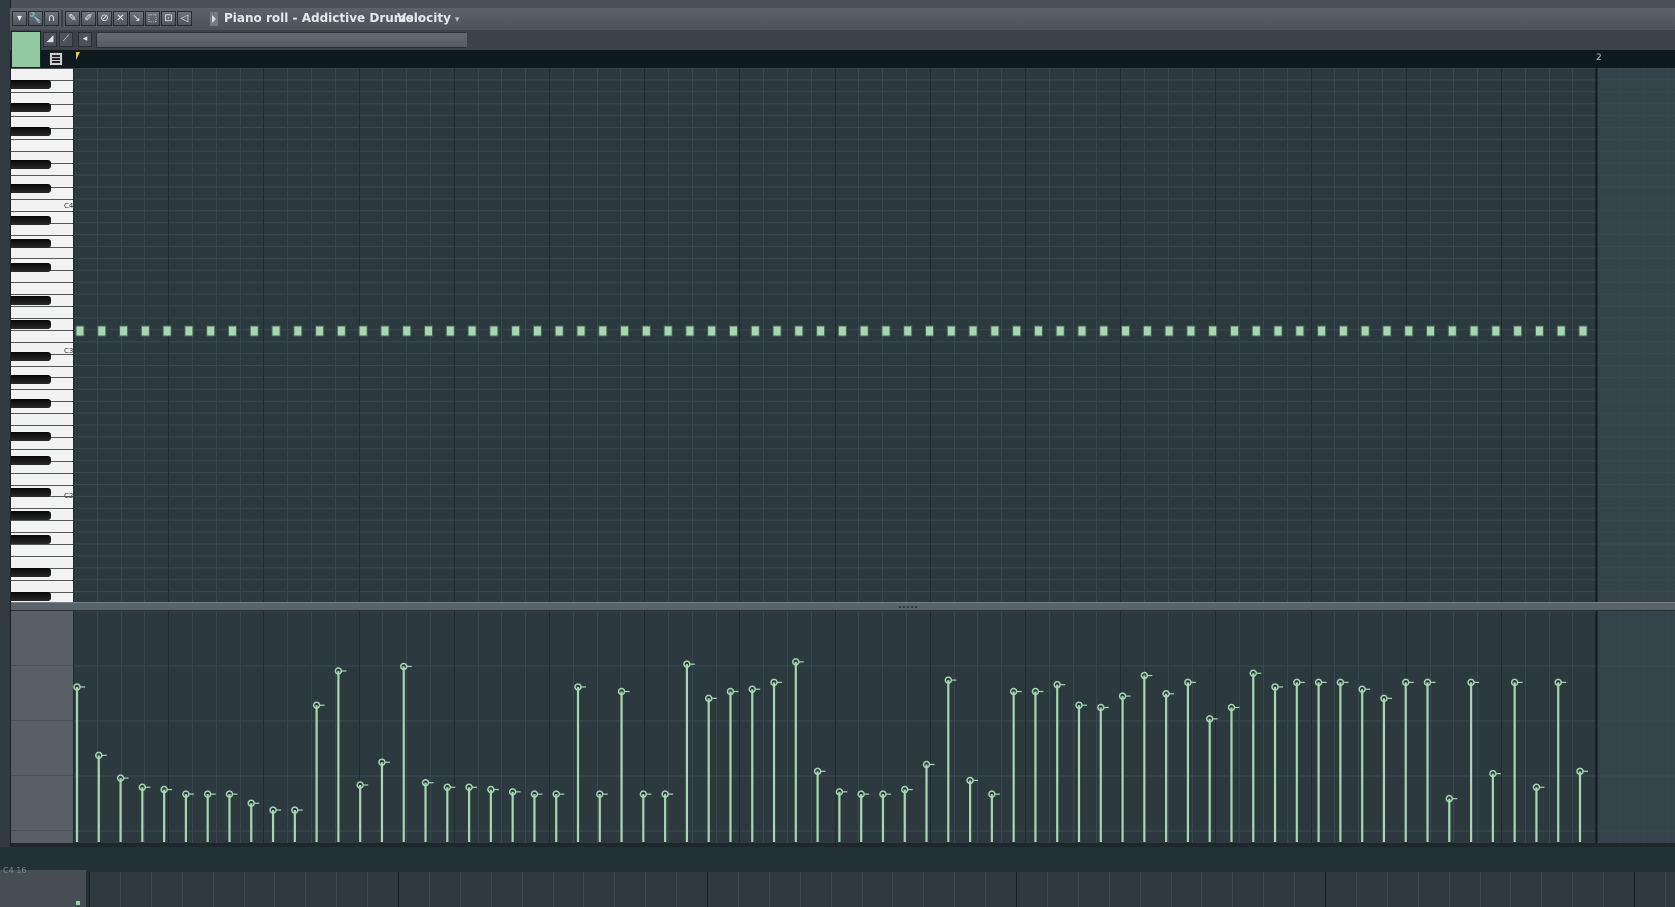  I want to click on playlist-grid, so click(882, 889).